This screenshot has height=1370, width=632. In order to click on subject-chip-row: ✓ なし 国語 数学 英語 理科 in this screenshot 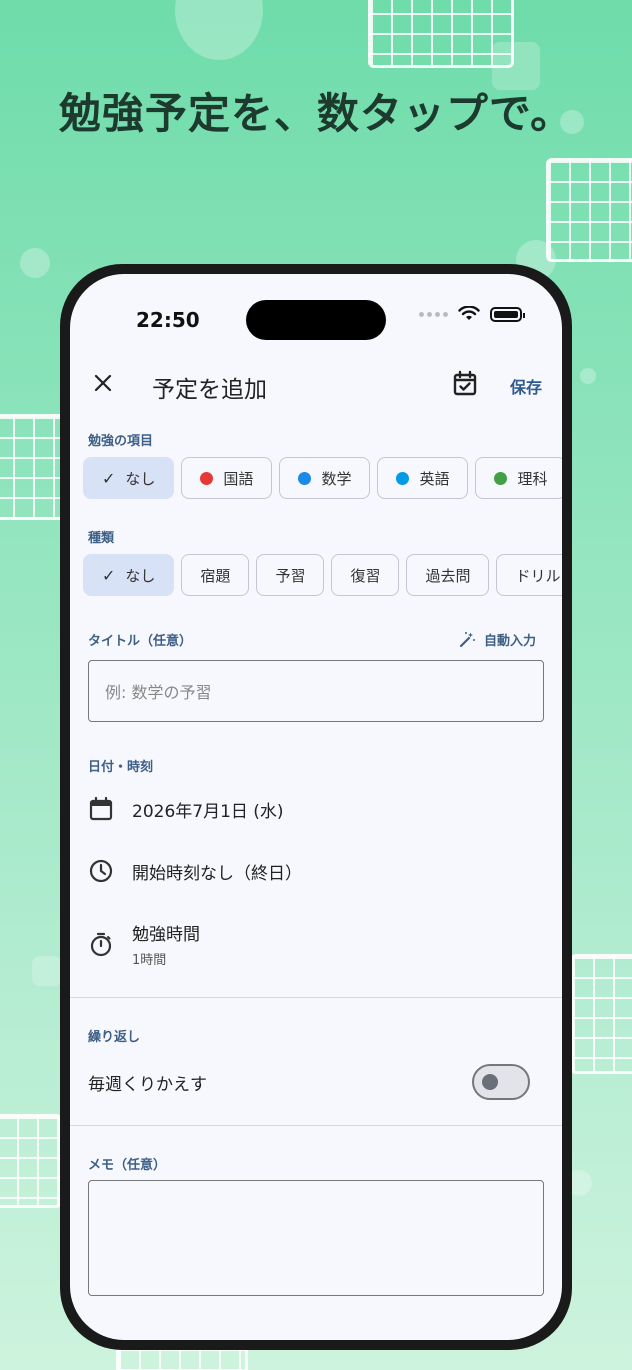, I will do `click(322, 478)`.